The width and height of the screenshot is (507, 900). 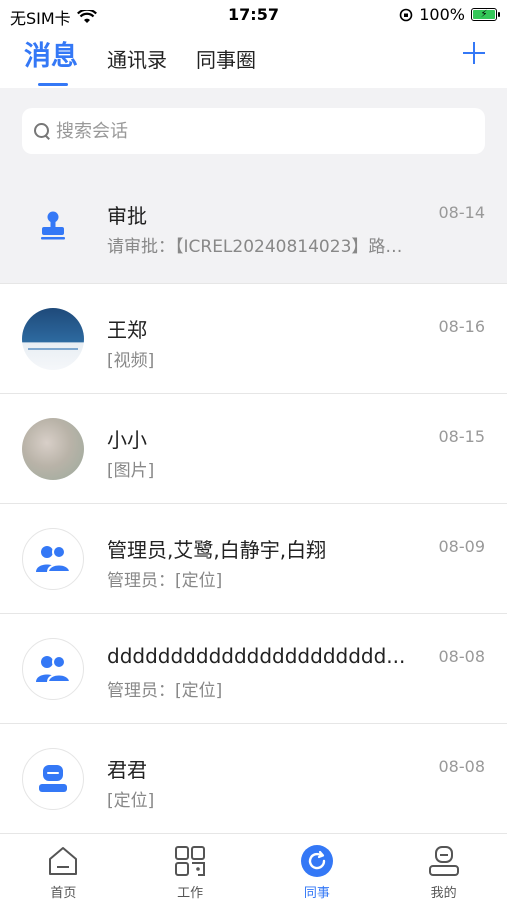 I want to click on battery-percent: 100%, so click(x=442, y=14).